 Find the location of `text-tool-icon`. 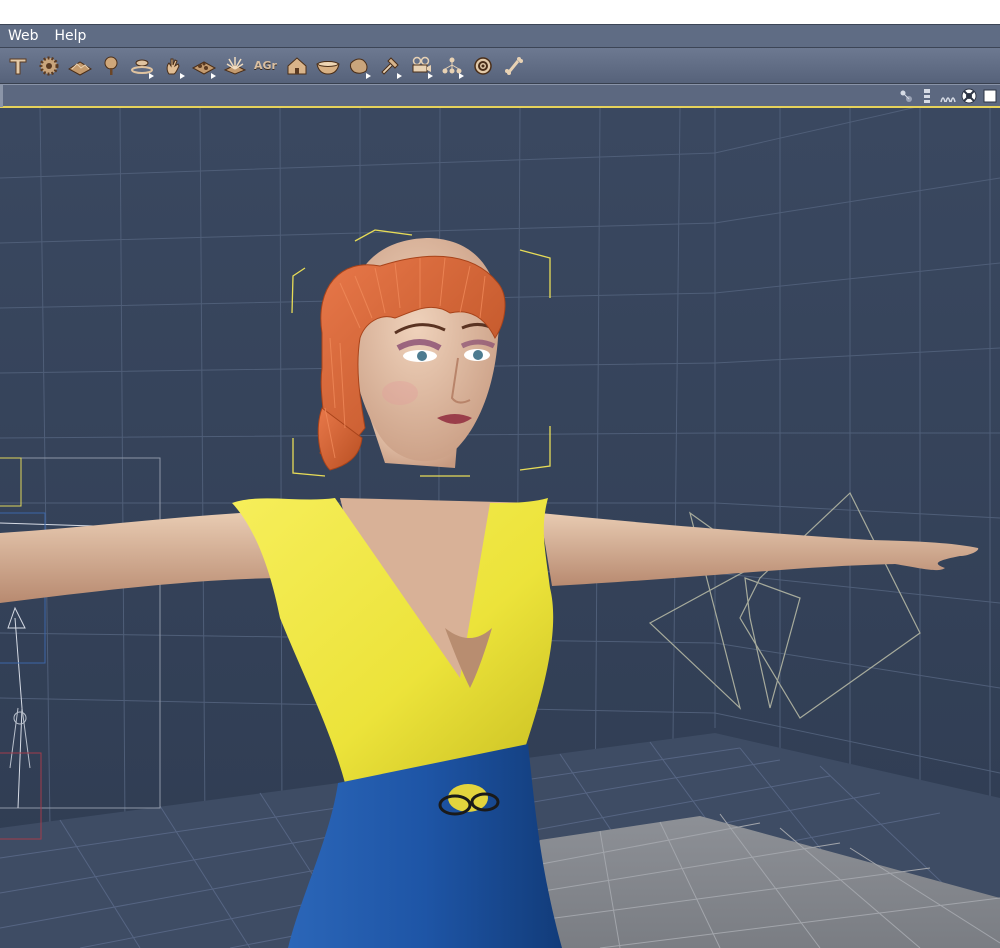

text-tool-icon is located at coordinates (17, 66).